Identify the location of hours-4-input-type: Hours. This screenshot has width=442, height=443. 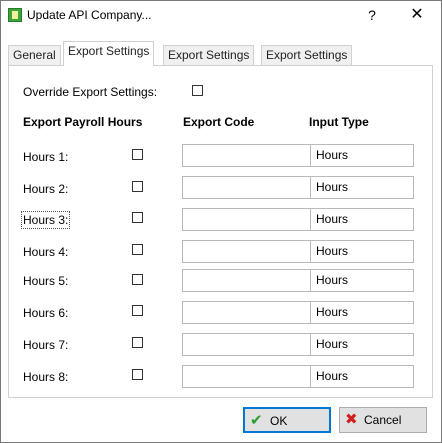
(362, 251).